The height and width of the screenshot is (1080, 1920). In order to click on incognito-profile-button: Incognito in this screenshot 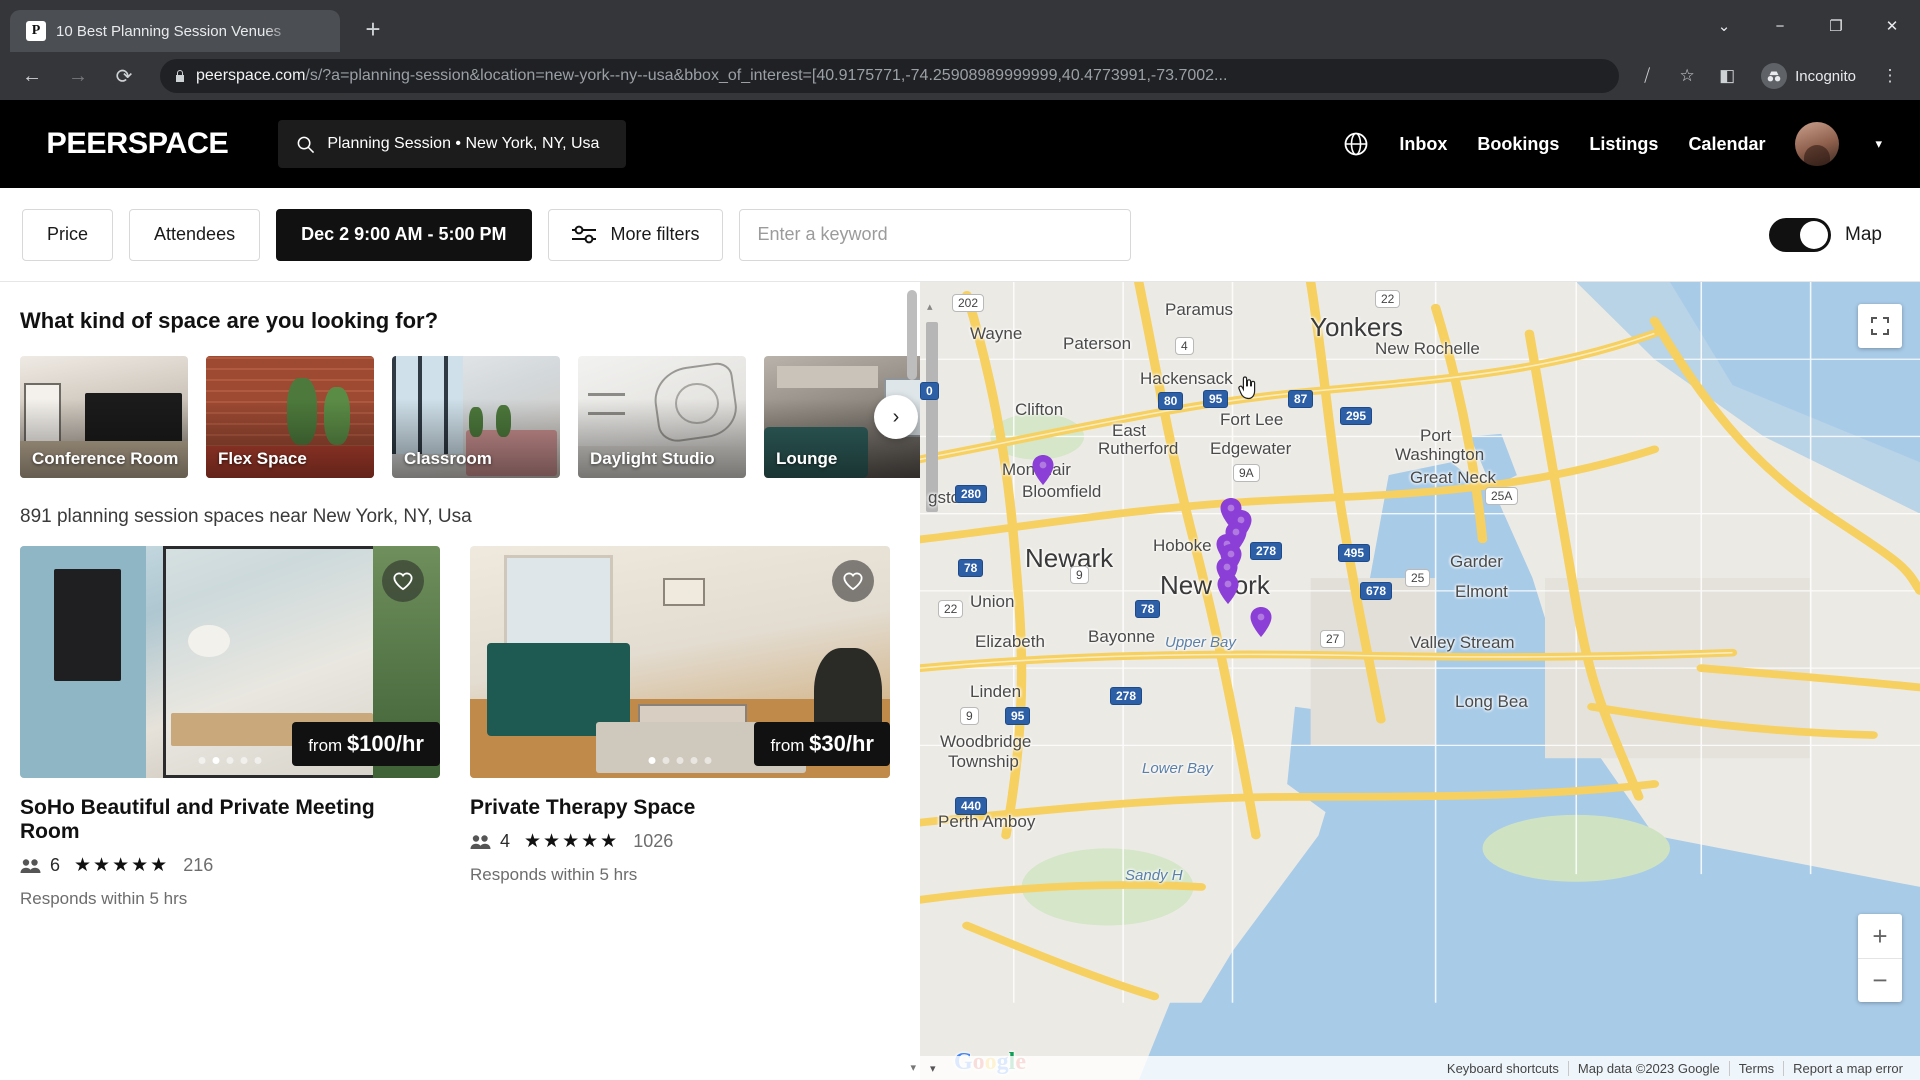, I will do `click(1811, 76)`.